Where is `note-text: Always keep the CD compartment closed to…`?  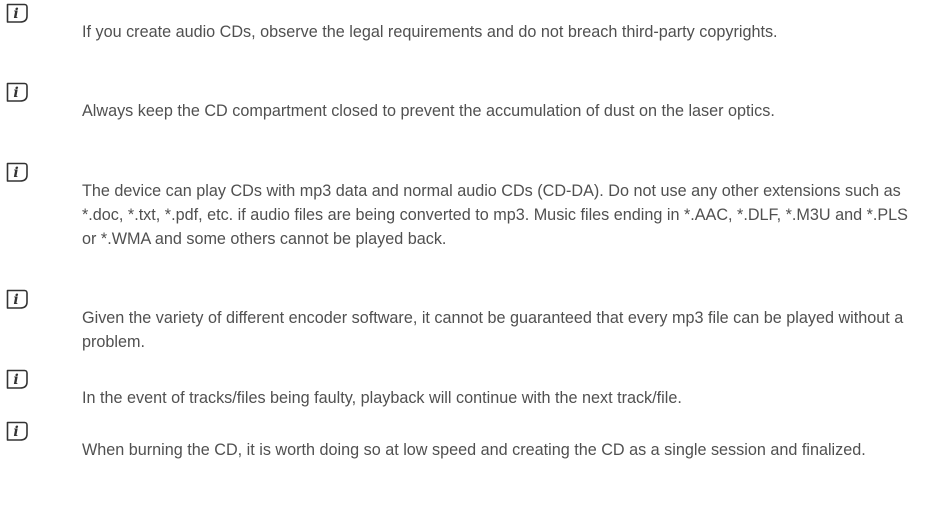
note-text: Always keep the CD compartment closed to… is located at coordinates (428, 111).